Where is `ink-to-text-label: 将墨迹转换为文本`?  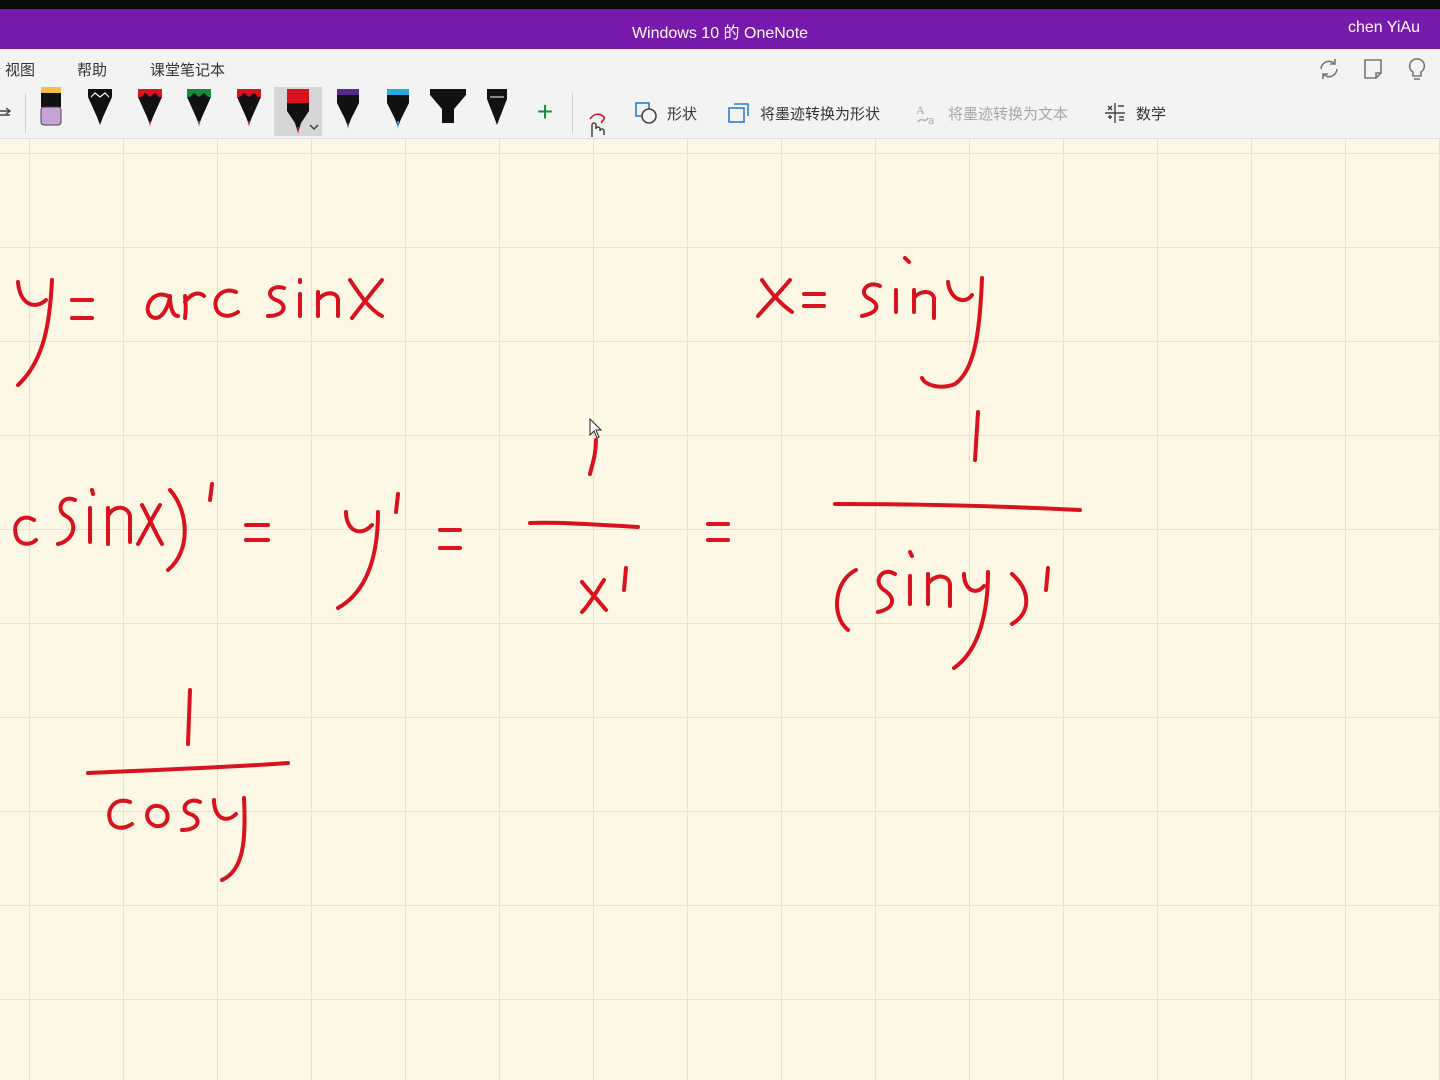 ink-to-text-label: 将墨迹转换为文本 is located at coordinates (1008, 114).